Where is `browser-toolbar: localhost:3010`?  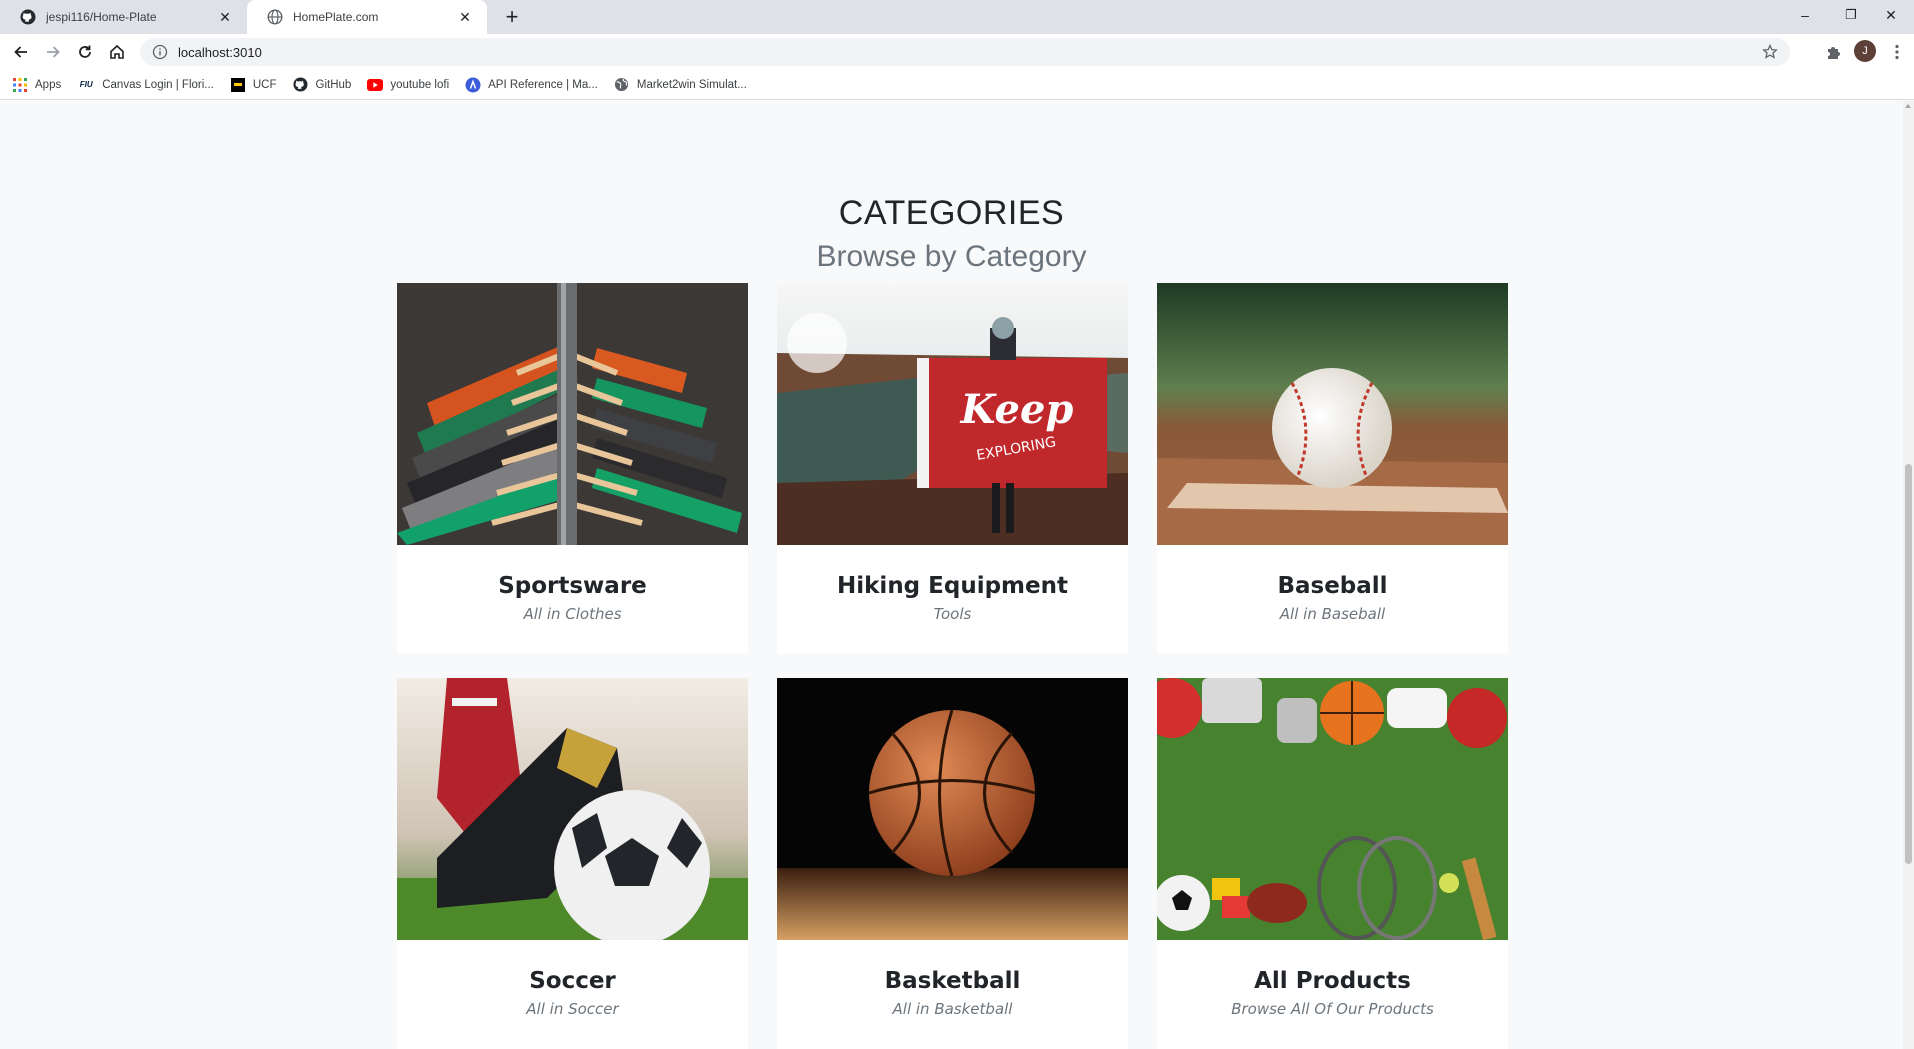 browser-toolbar: localhost:3010 is located at coordinates (957, 52).